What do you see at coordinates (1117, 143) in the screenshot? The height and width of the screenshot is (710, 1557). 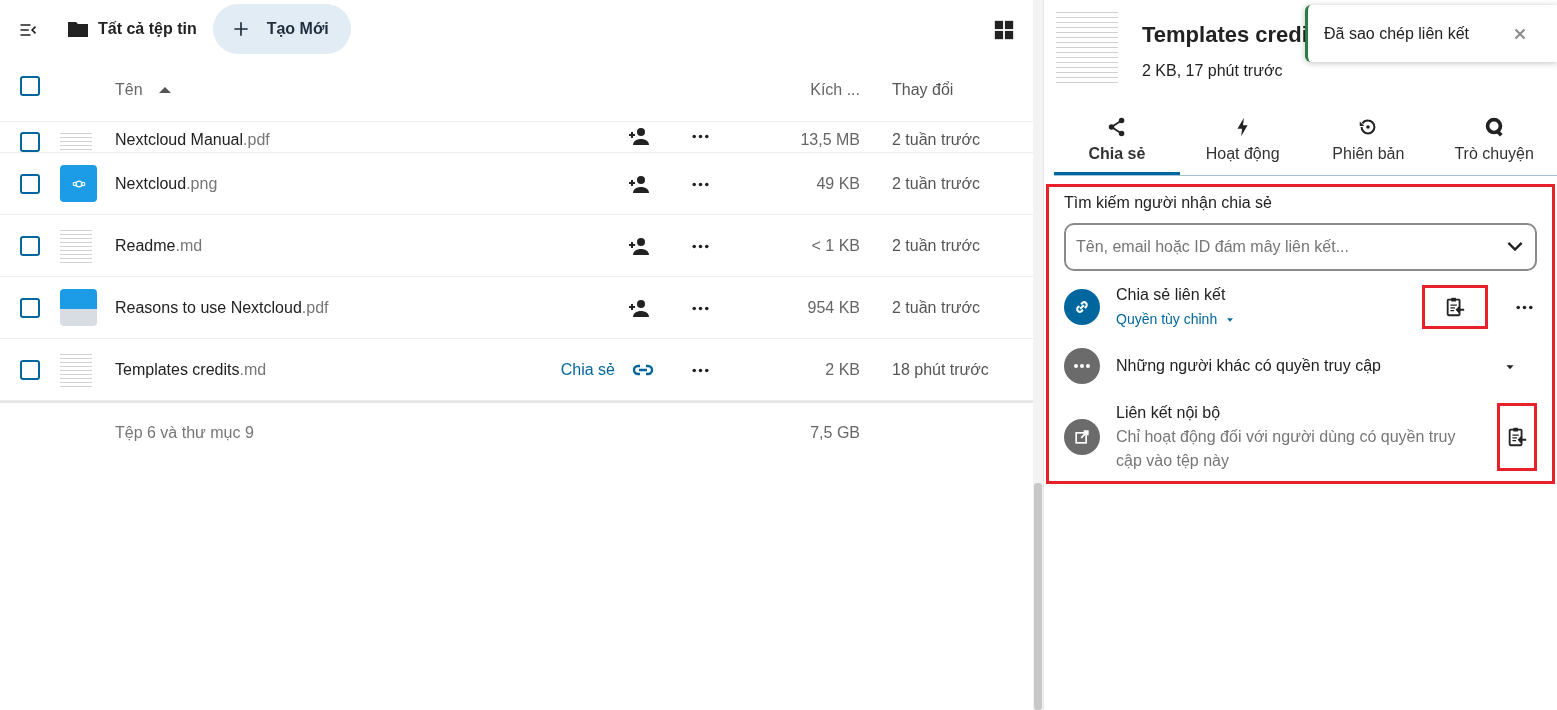 I see `sidebar-tab: Chia sẻ` at bounding box center [1117, 143].